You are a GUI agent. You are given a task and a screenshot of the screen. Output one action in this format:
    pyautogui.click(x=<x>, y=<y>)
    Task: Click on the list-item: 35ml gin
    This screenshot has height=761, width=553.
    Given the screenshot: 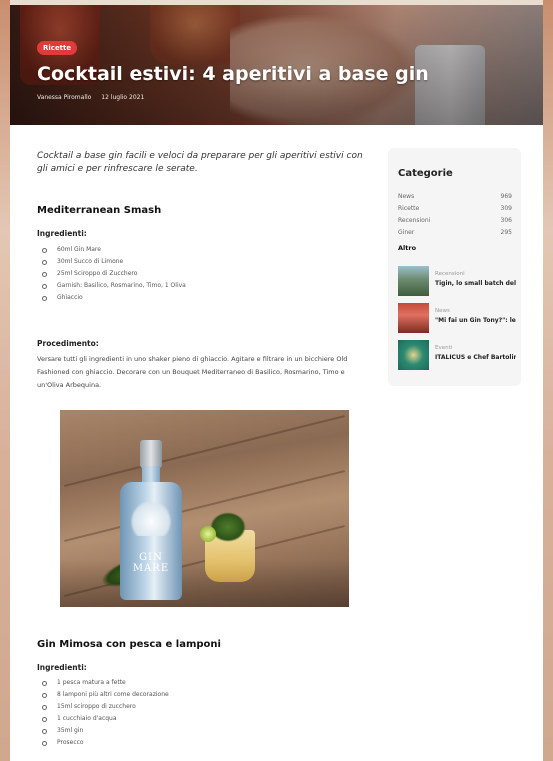 What is the action you would take?
    pyautogui.click(x=201, y=731)
    